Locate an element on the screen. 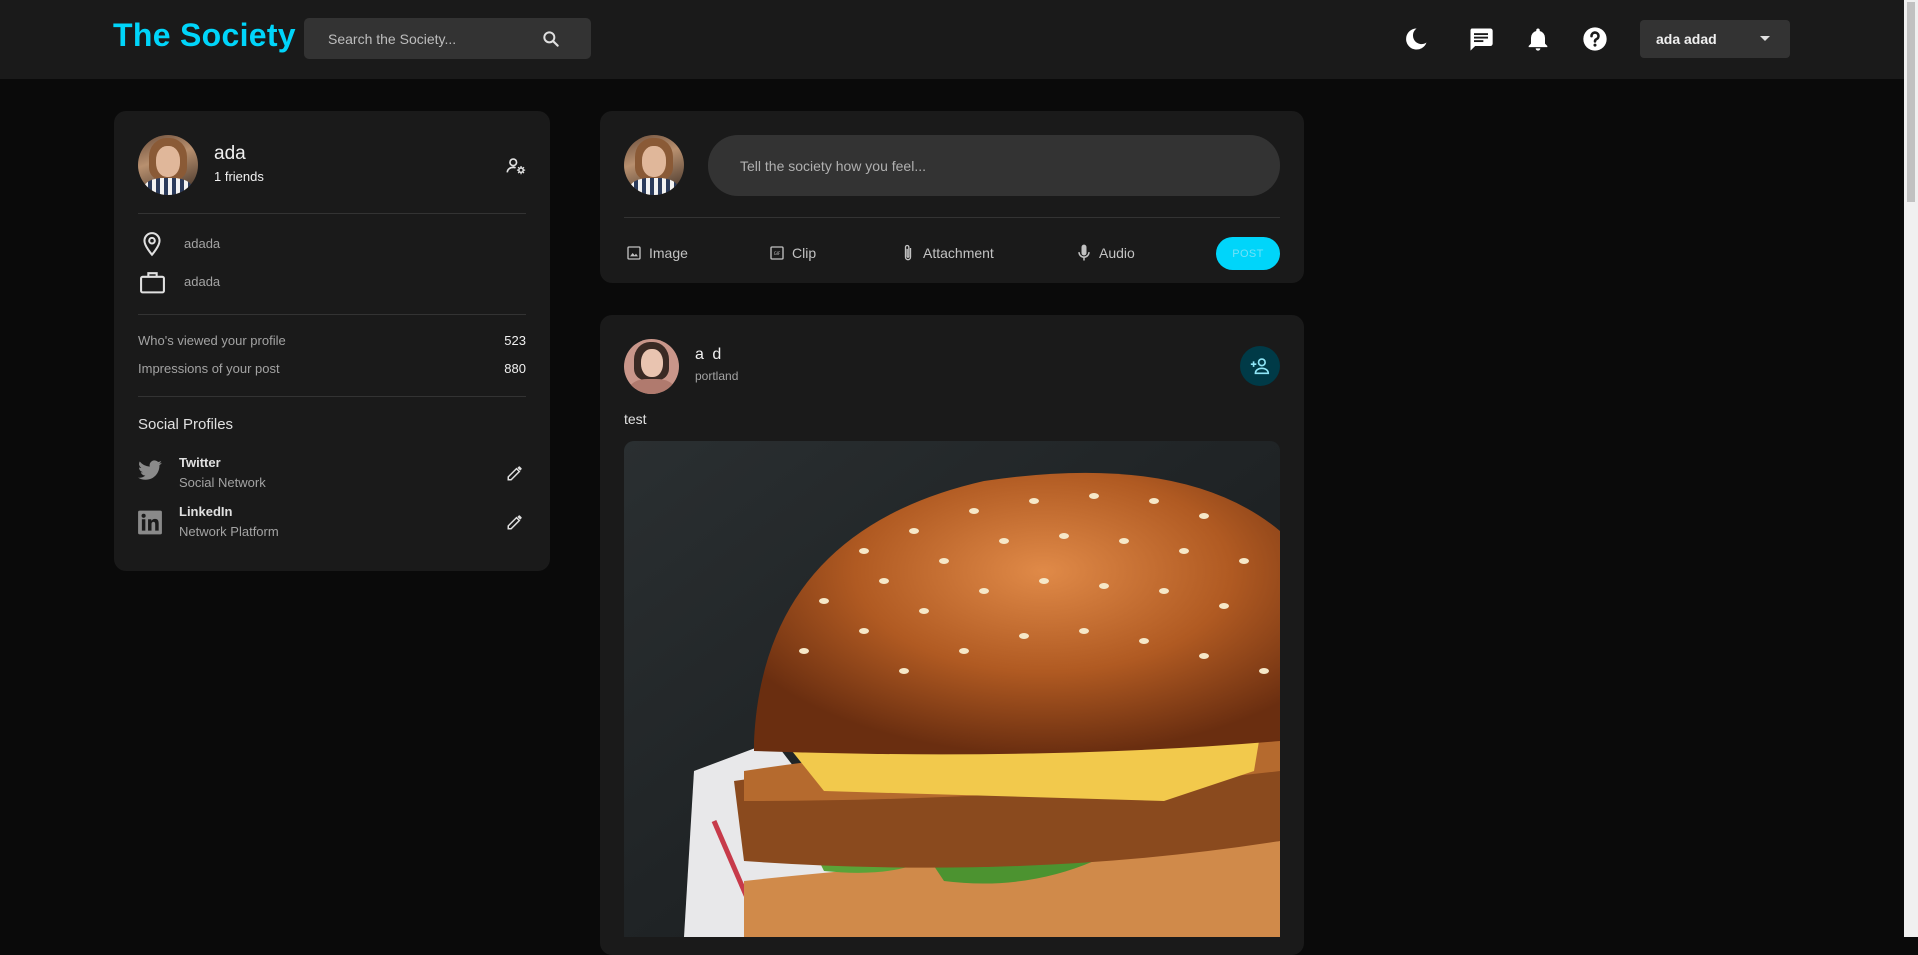 This screenshot has width=1918, height=955. svg-text: GIF is located at coordinates (777, 253).